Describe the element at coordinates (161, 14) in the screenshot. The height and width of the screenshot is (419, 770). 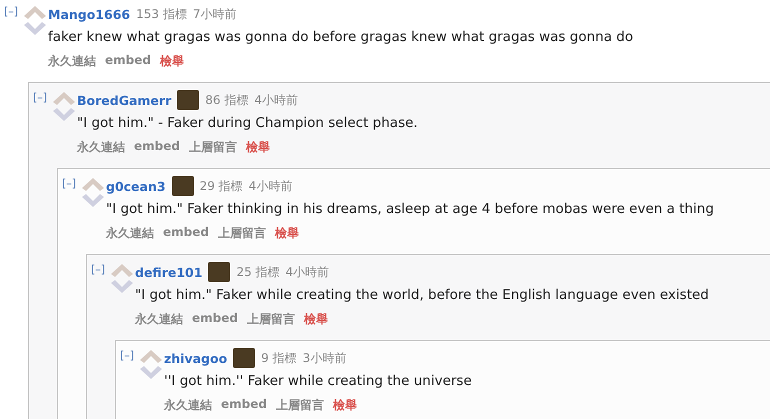
I see `comment-points: 153 指標` at that location.